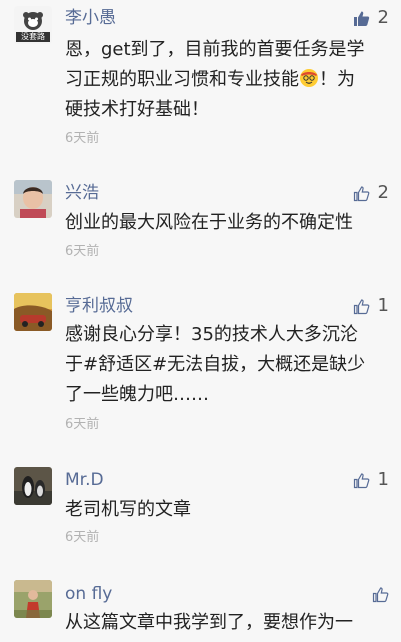 This screenshot has height=642, width=401. Describe the element at coordinates (337, 79) in the screenshot. I see `comment-line-segment: ！为` at that location.